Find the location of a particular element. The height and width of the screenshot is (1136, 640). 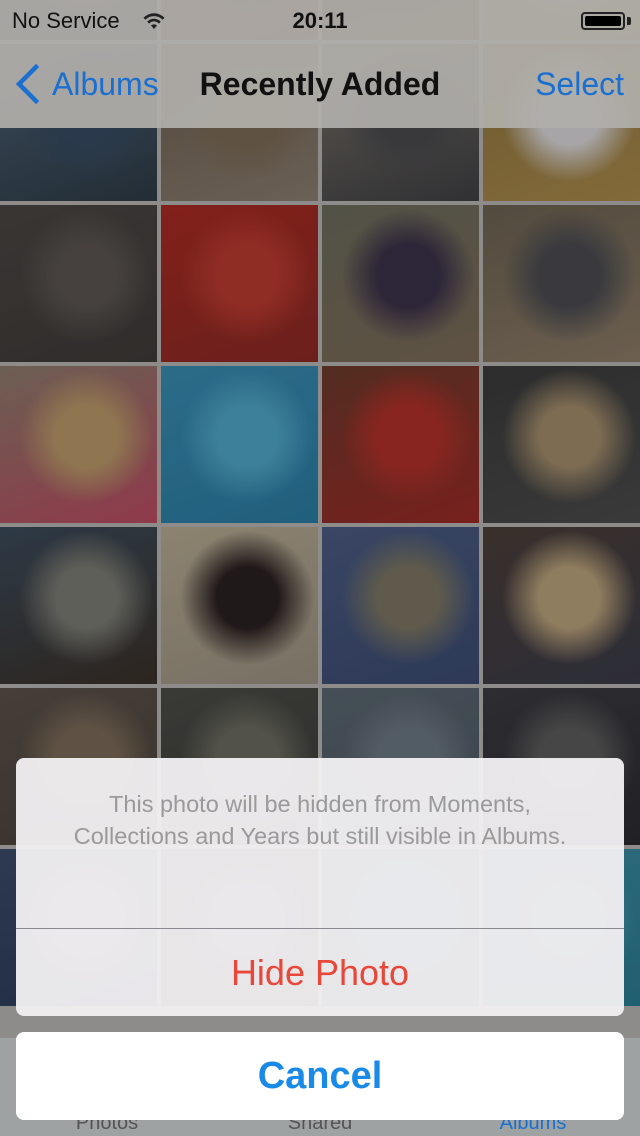

battery-nub is located at coordinates (629, 21).